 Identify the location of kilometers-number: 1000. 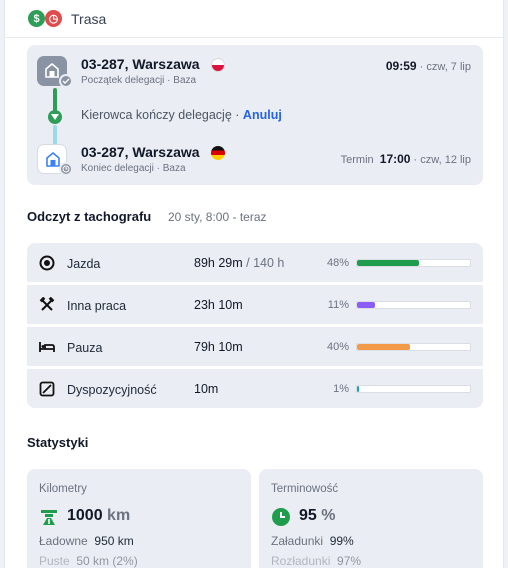
(85, 515).